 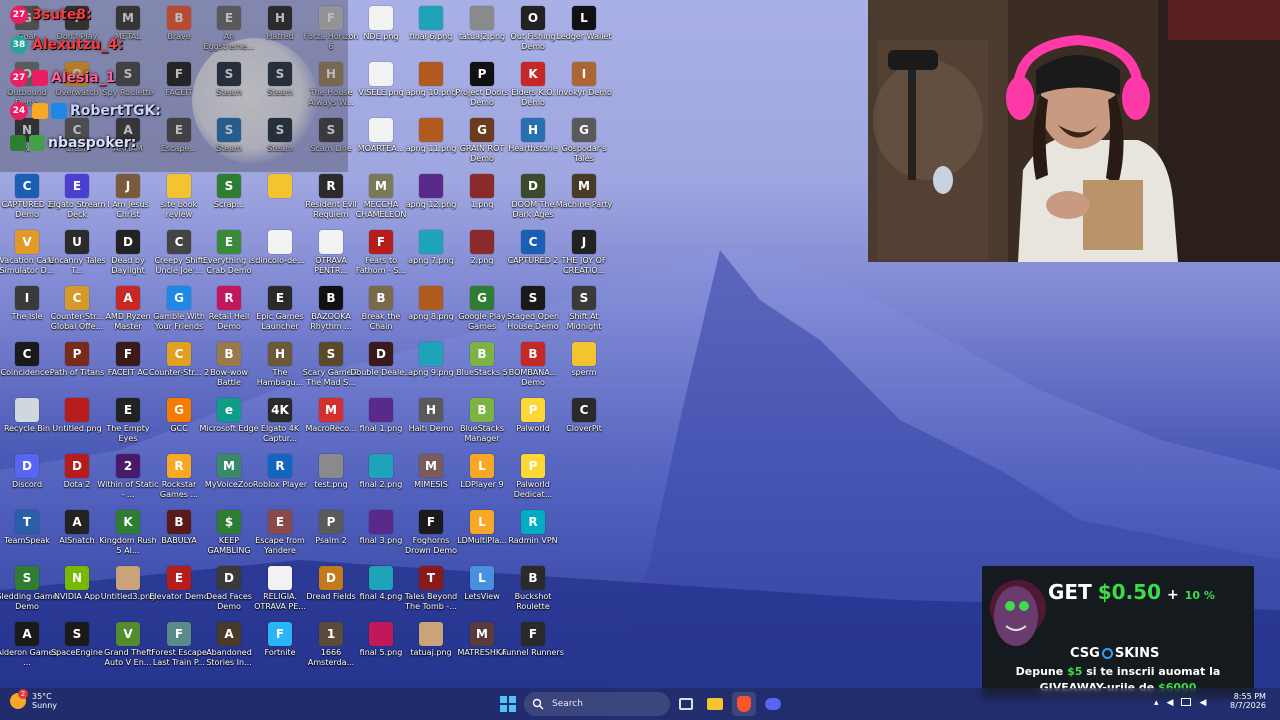 What do you see at coordinates (431, 310) in the screenshot?
I see `desktop-icon: apng 8.png` at bounding box center [431, 310].